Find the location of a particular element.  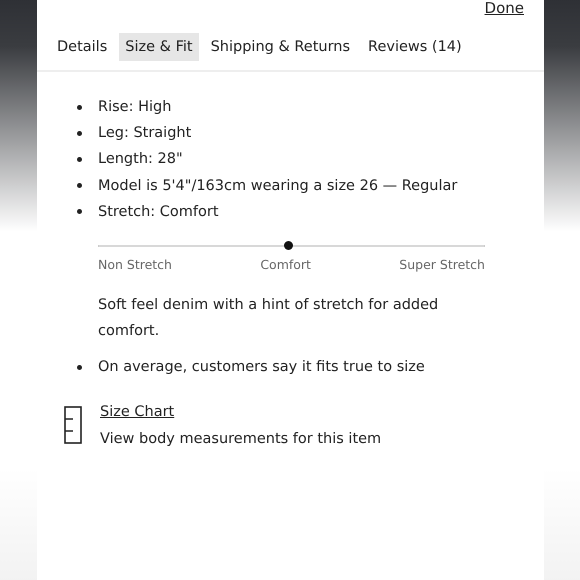

scale-label: Comfort is located at coordinates (285, 264).